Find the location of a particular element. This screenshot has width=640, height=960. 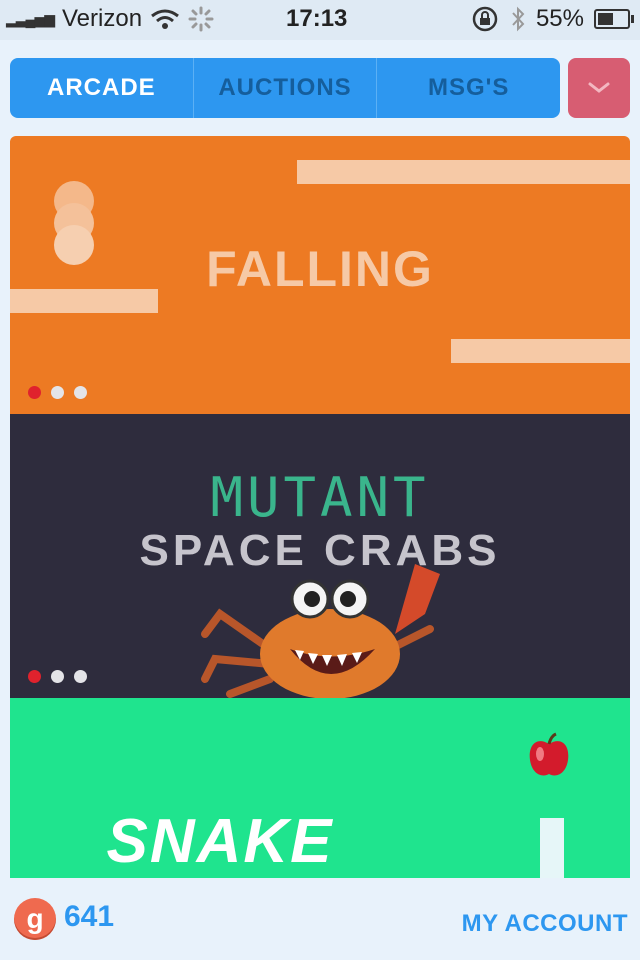

main-nav: ARCADE AUCTIONS MSG'S is located at coordinates (285, 88).